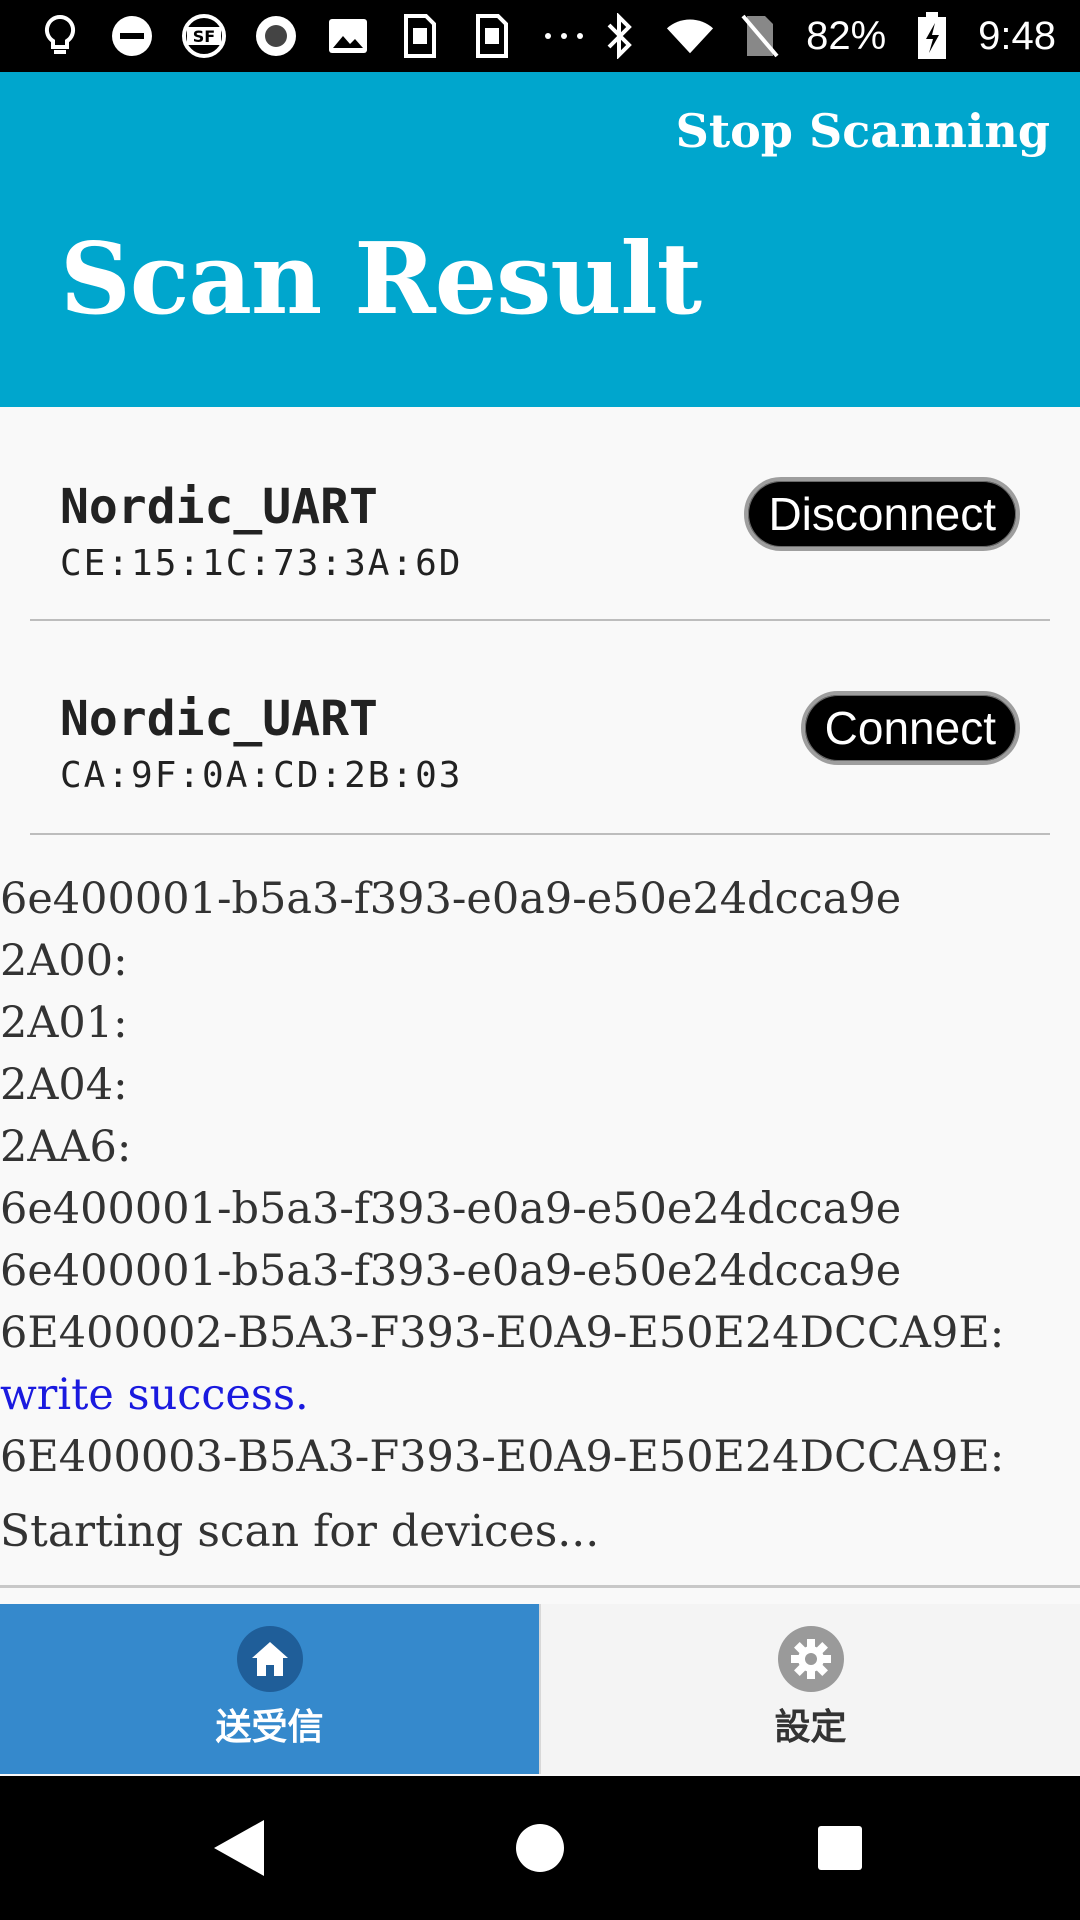  I want to click on status-icons-right: 82% 9:48, so click(826, 36).